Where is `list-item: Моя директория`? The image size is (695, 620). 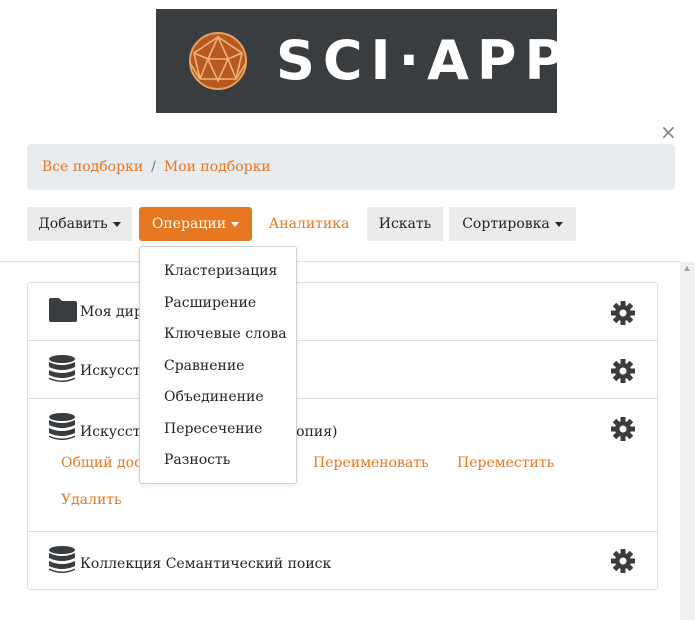
list-item: Моя директория is located at coordinates (342, 312).